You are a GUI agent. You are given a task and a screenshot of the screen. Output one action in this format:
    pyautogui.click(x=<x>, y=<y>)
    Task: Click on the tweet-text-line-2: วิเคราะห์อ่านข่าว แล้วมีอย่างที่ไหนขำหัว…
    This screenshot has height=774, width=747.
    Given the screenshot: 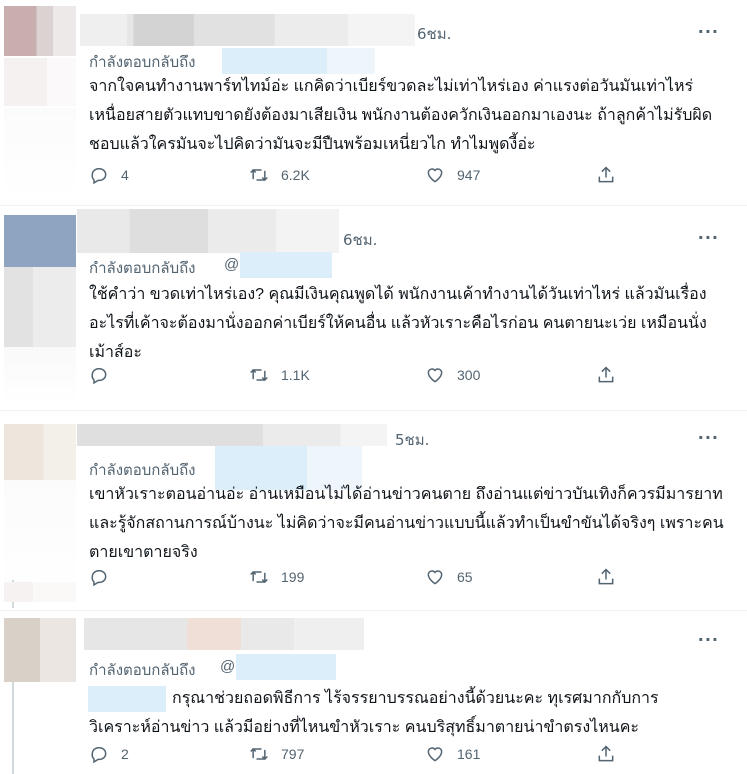 What is the action you would take?
    pyautogui.click(x=364, y=727)
    